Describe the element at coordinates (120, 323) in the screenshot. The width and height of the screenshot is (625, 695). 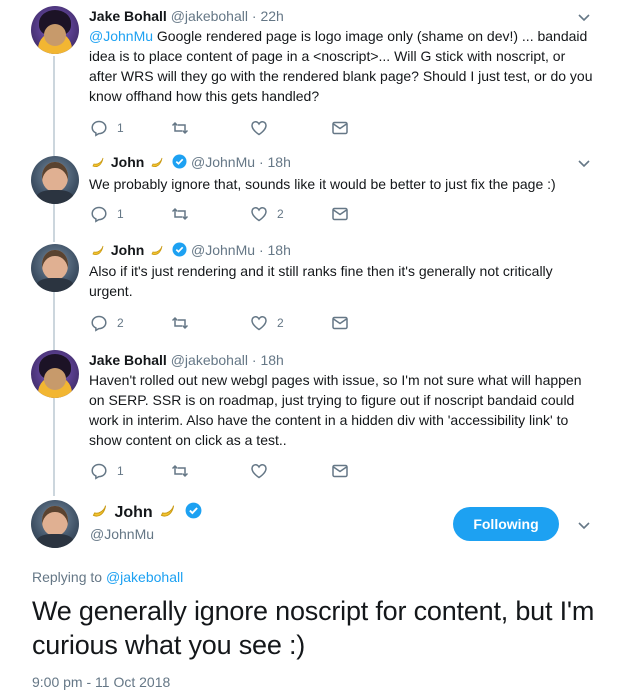
I see `reply-count: 2` at that location.